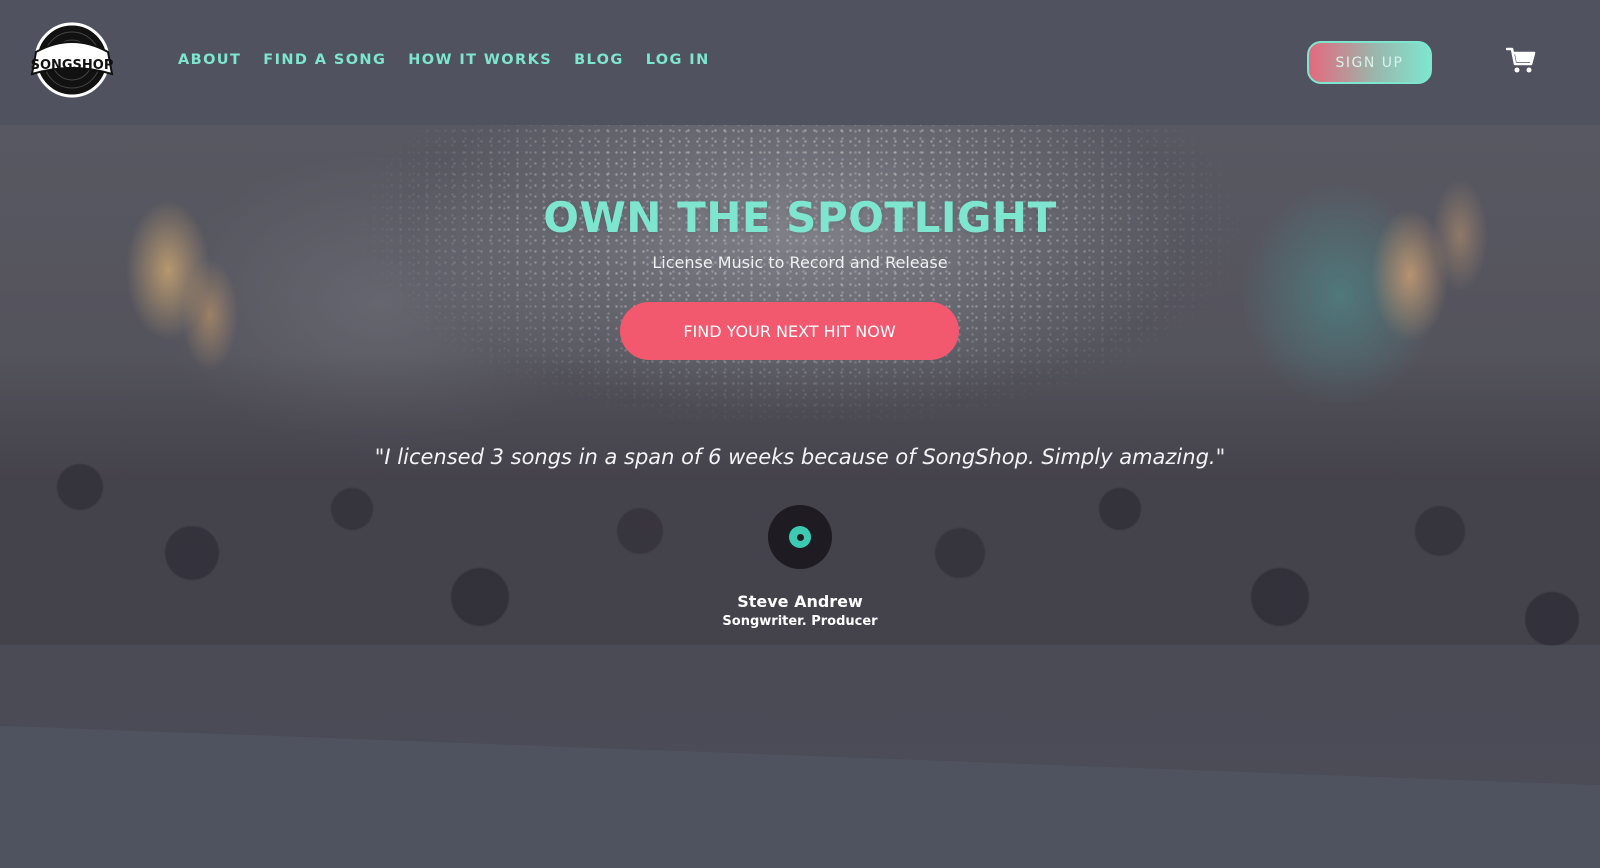 This screenshot has height=868, width=1600. I want to click on vinyl-avatar-icon, so click(800, 537).